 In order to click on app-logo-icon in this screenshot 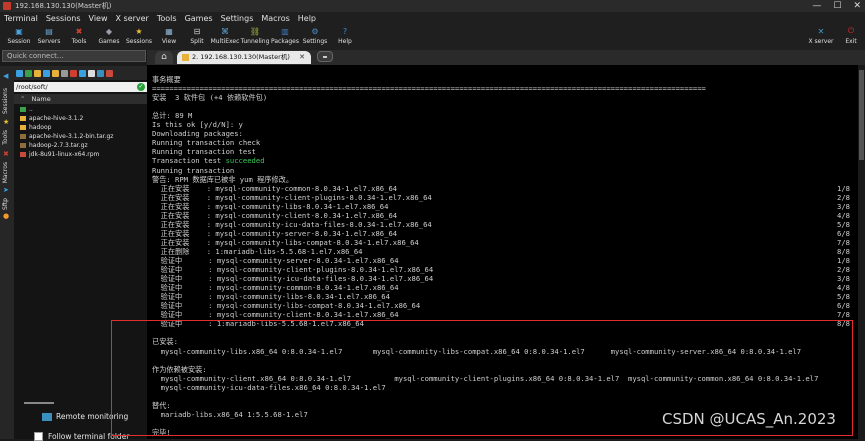, I will do `click(7, 6)`.